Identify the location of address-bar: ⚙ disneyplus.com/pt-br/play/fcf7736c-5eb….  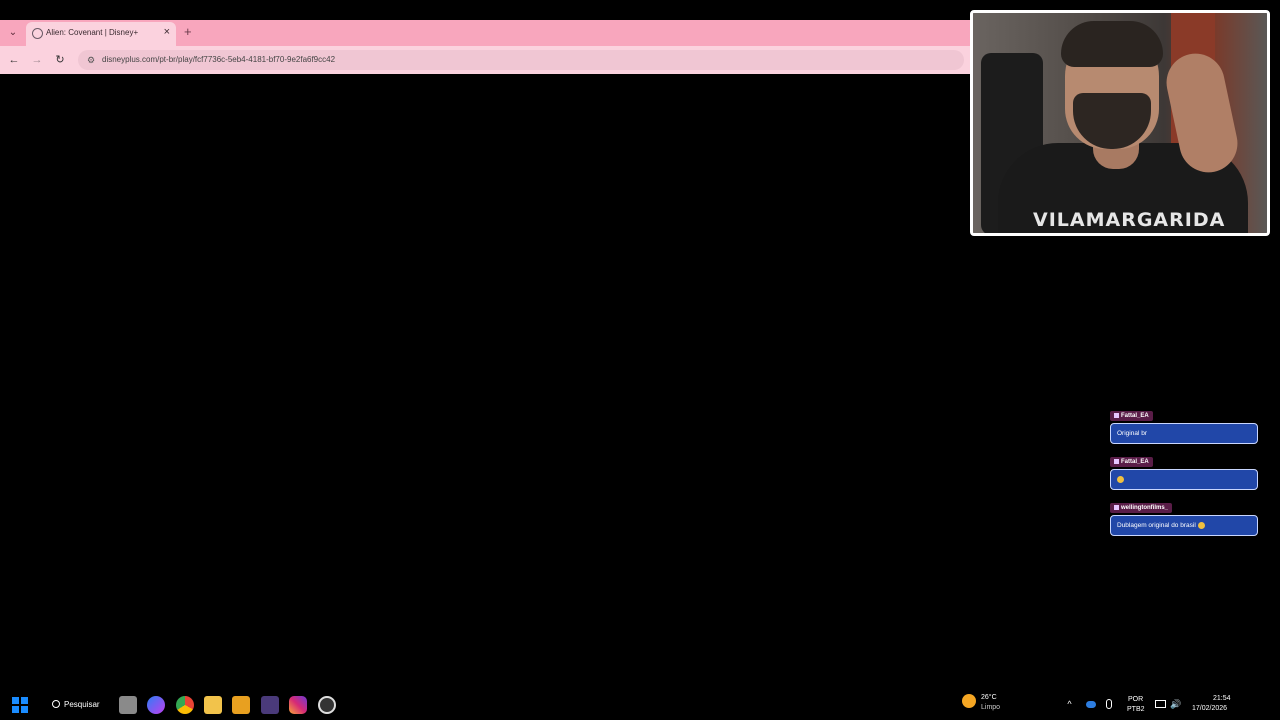
(521, 60).